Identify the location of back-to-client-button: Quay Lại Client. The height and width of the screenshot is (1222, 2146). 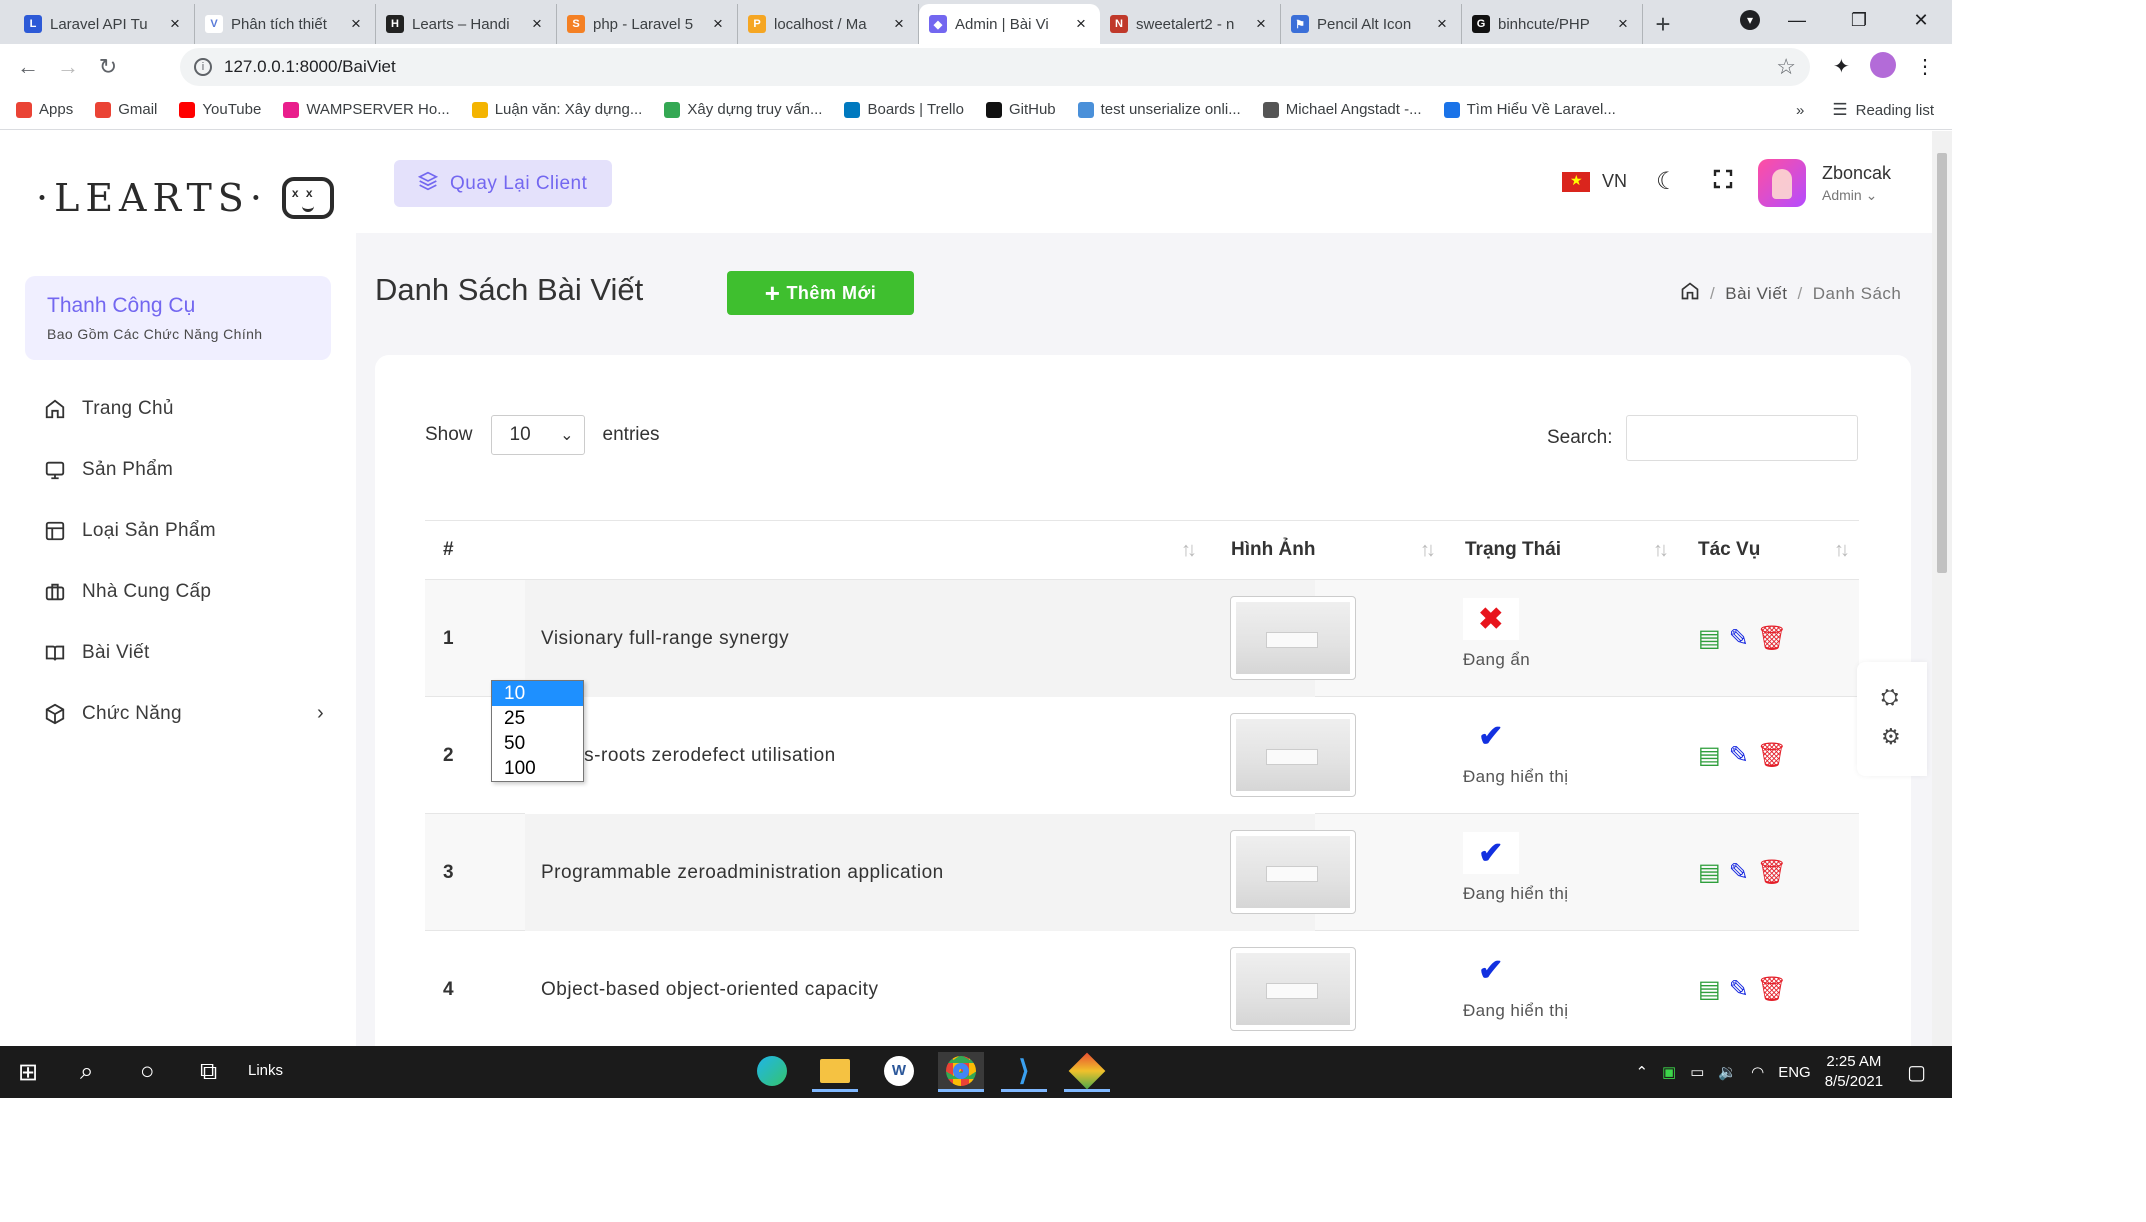
(503, 183).